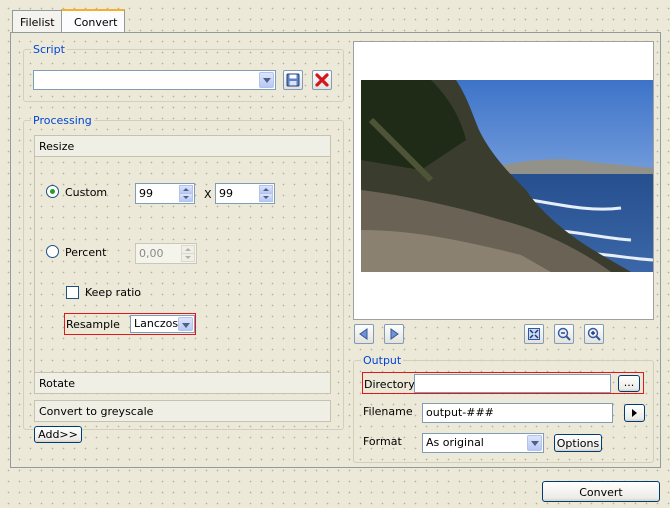  I want to click on convert-button-label: Convert, so click(601, 492).